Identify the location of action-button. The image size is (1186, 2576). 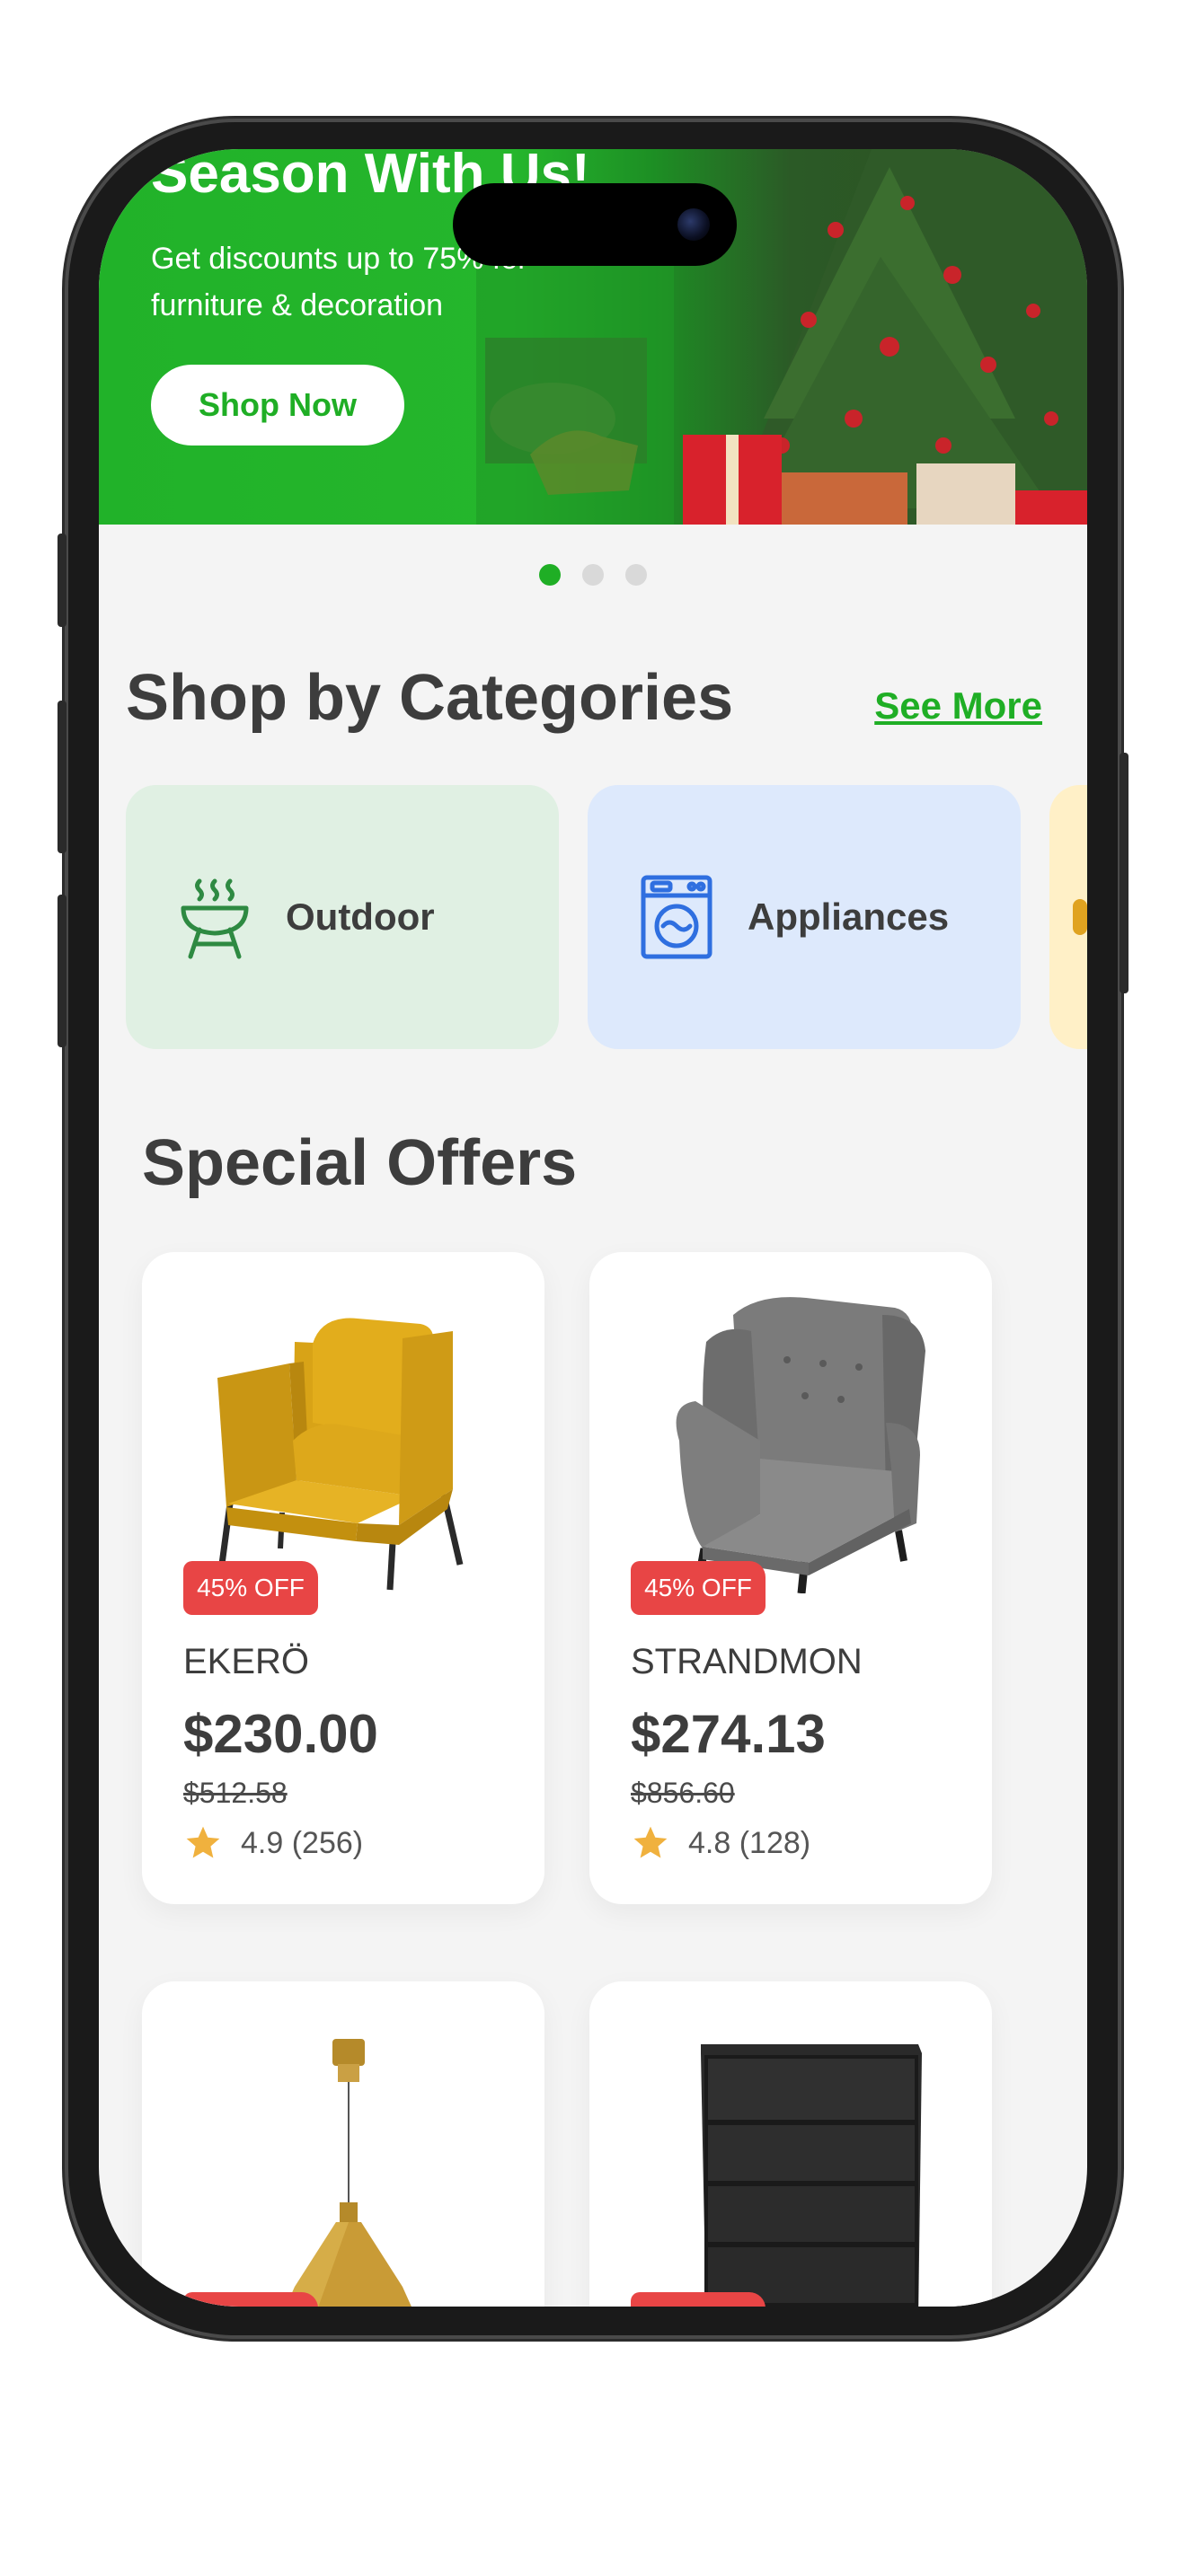
(62, 580).